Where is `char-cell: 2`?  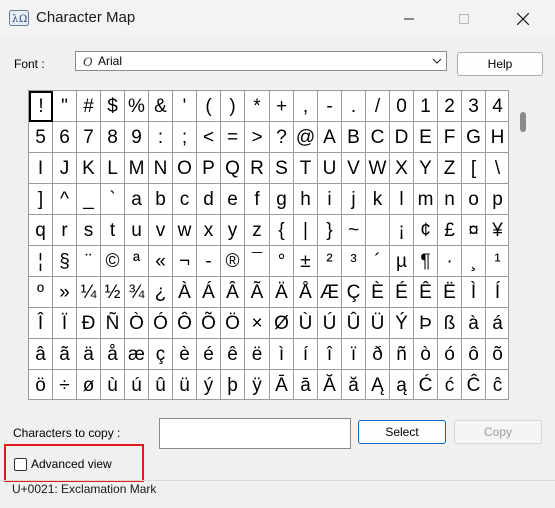 char-cell: 2 is located at coordinates (450, 106).